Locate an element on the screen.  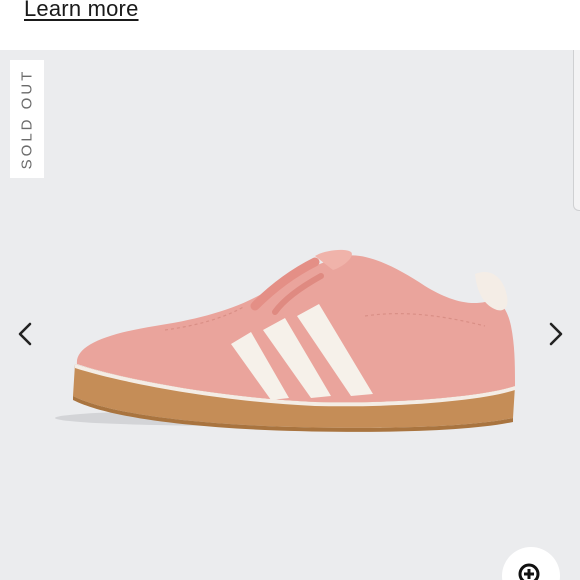
previous-image-button is located at coordinates (26, 334).